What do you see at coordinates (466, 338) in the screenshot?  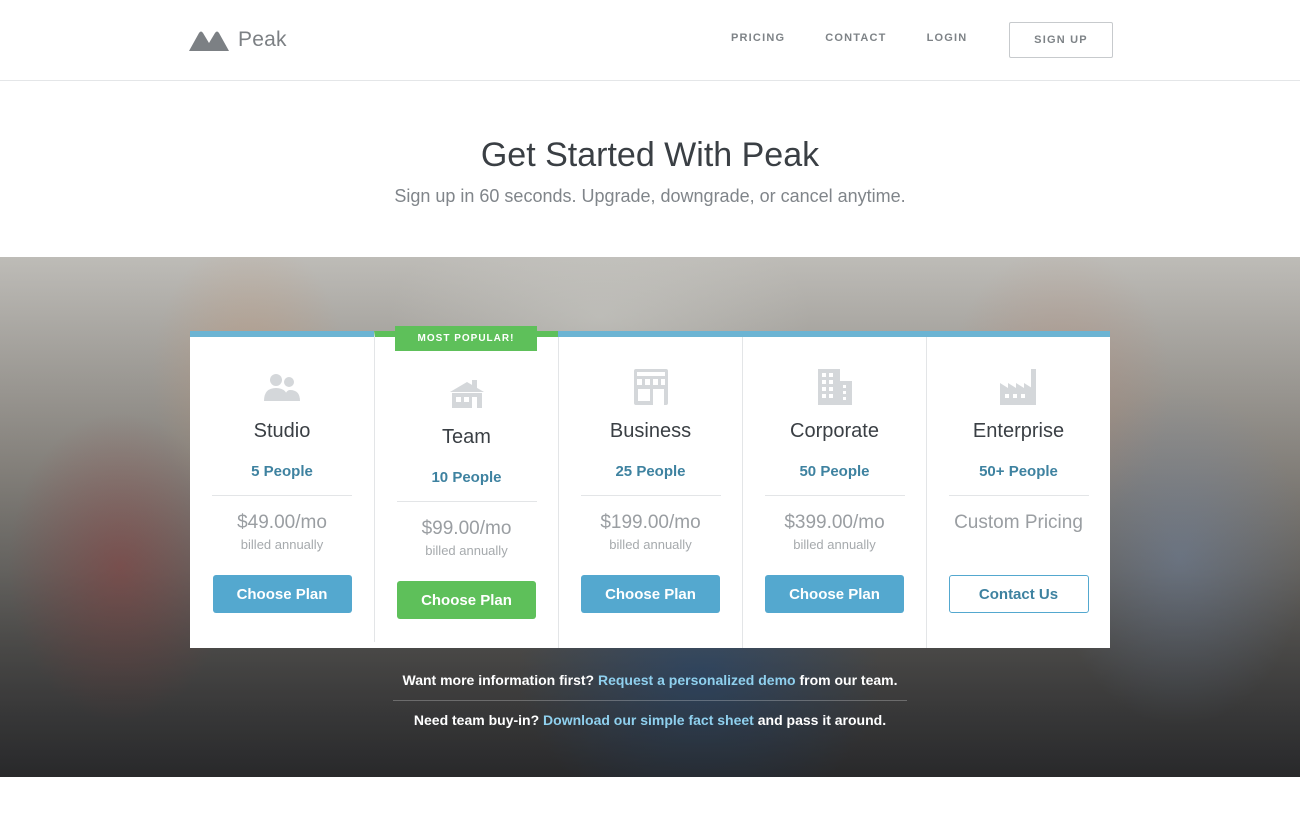 I see `most-popular-badge: MOST POPULAR!` at bounding box center [466, 338].